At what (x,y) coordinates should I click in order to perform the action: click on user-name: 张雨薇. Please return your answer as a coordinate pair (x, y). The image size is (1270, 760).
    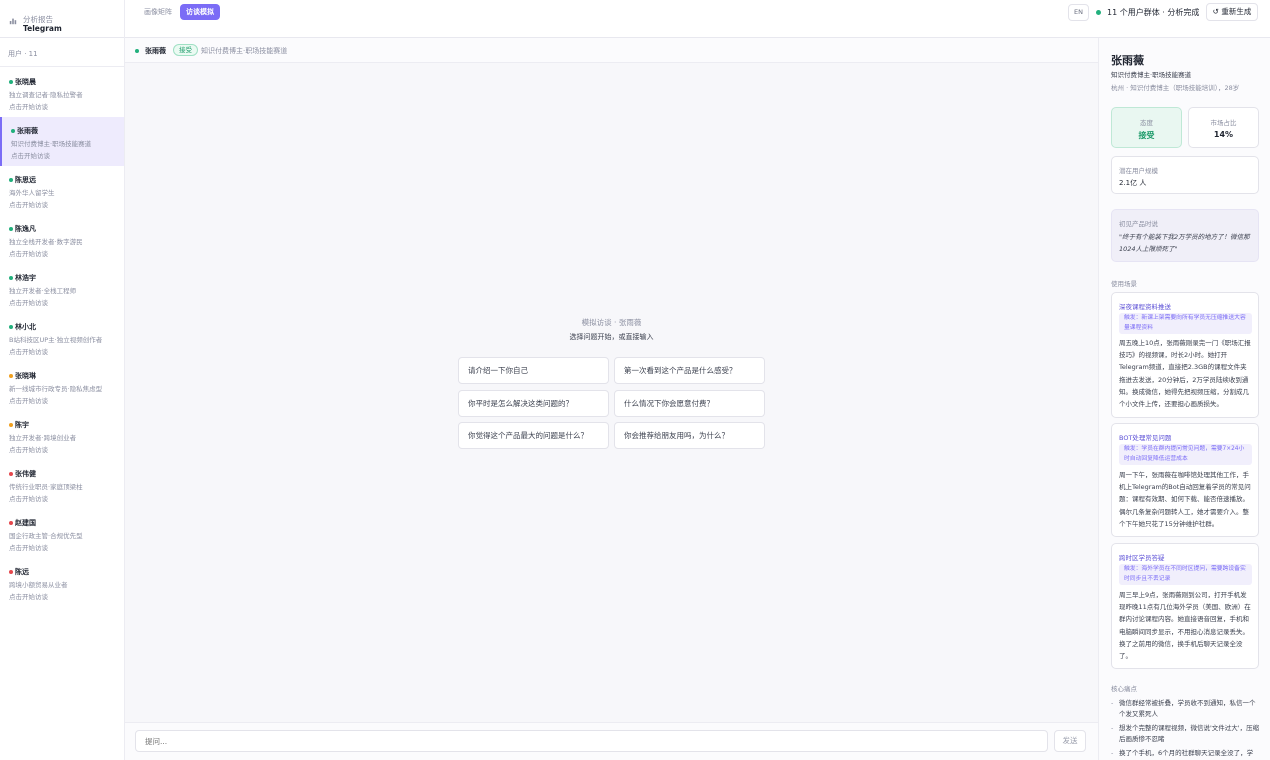
    Looking at the image, I should click on (27, 131).